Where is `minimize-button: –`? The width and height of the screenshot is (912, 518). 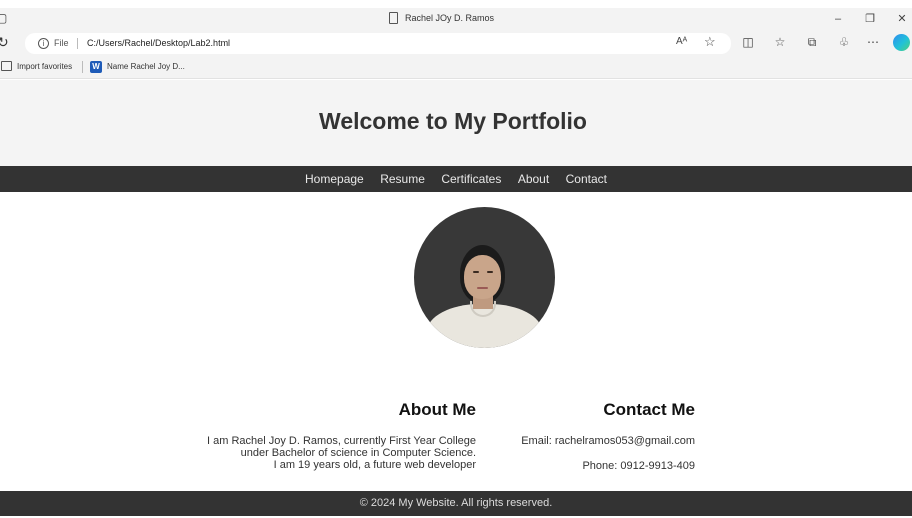 minimize-button: – is located at coordinates (838, 19).